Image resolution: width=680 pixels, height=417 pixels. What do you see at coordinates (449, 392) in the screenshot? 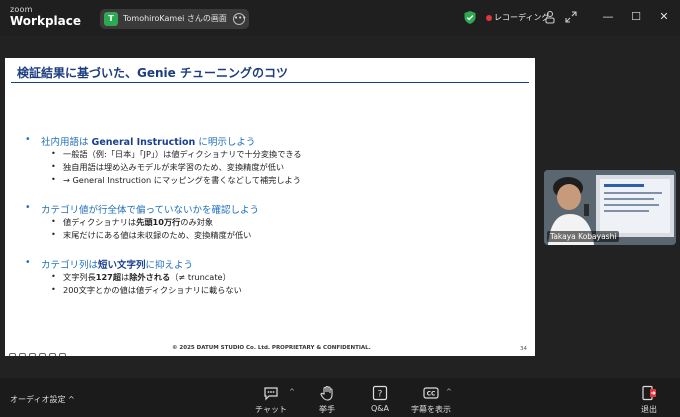
I see `captions-options-chevron: ^` at bounding box center [449, 392].